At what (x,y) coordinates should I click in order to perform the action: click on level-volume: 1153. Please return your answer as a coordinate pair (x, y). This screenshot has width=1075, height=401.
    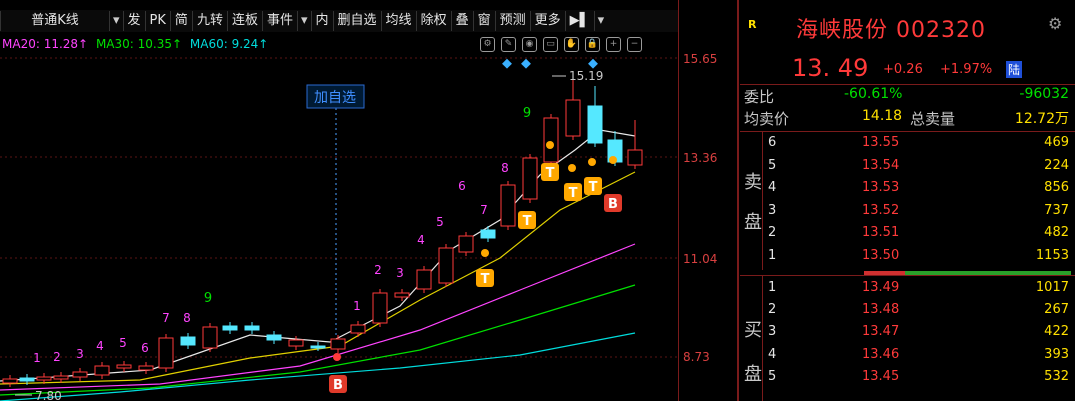
    Looking at the image, I should click on (1052, 255).